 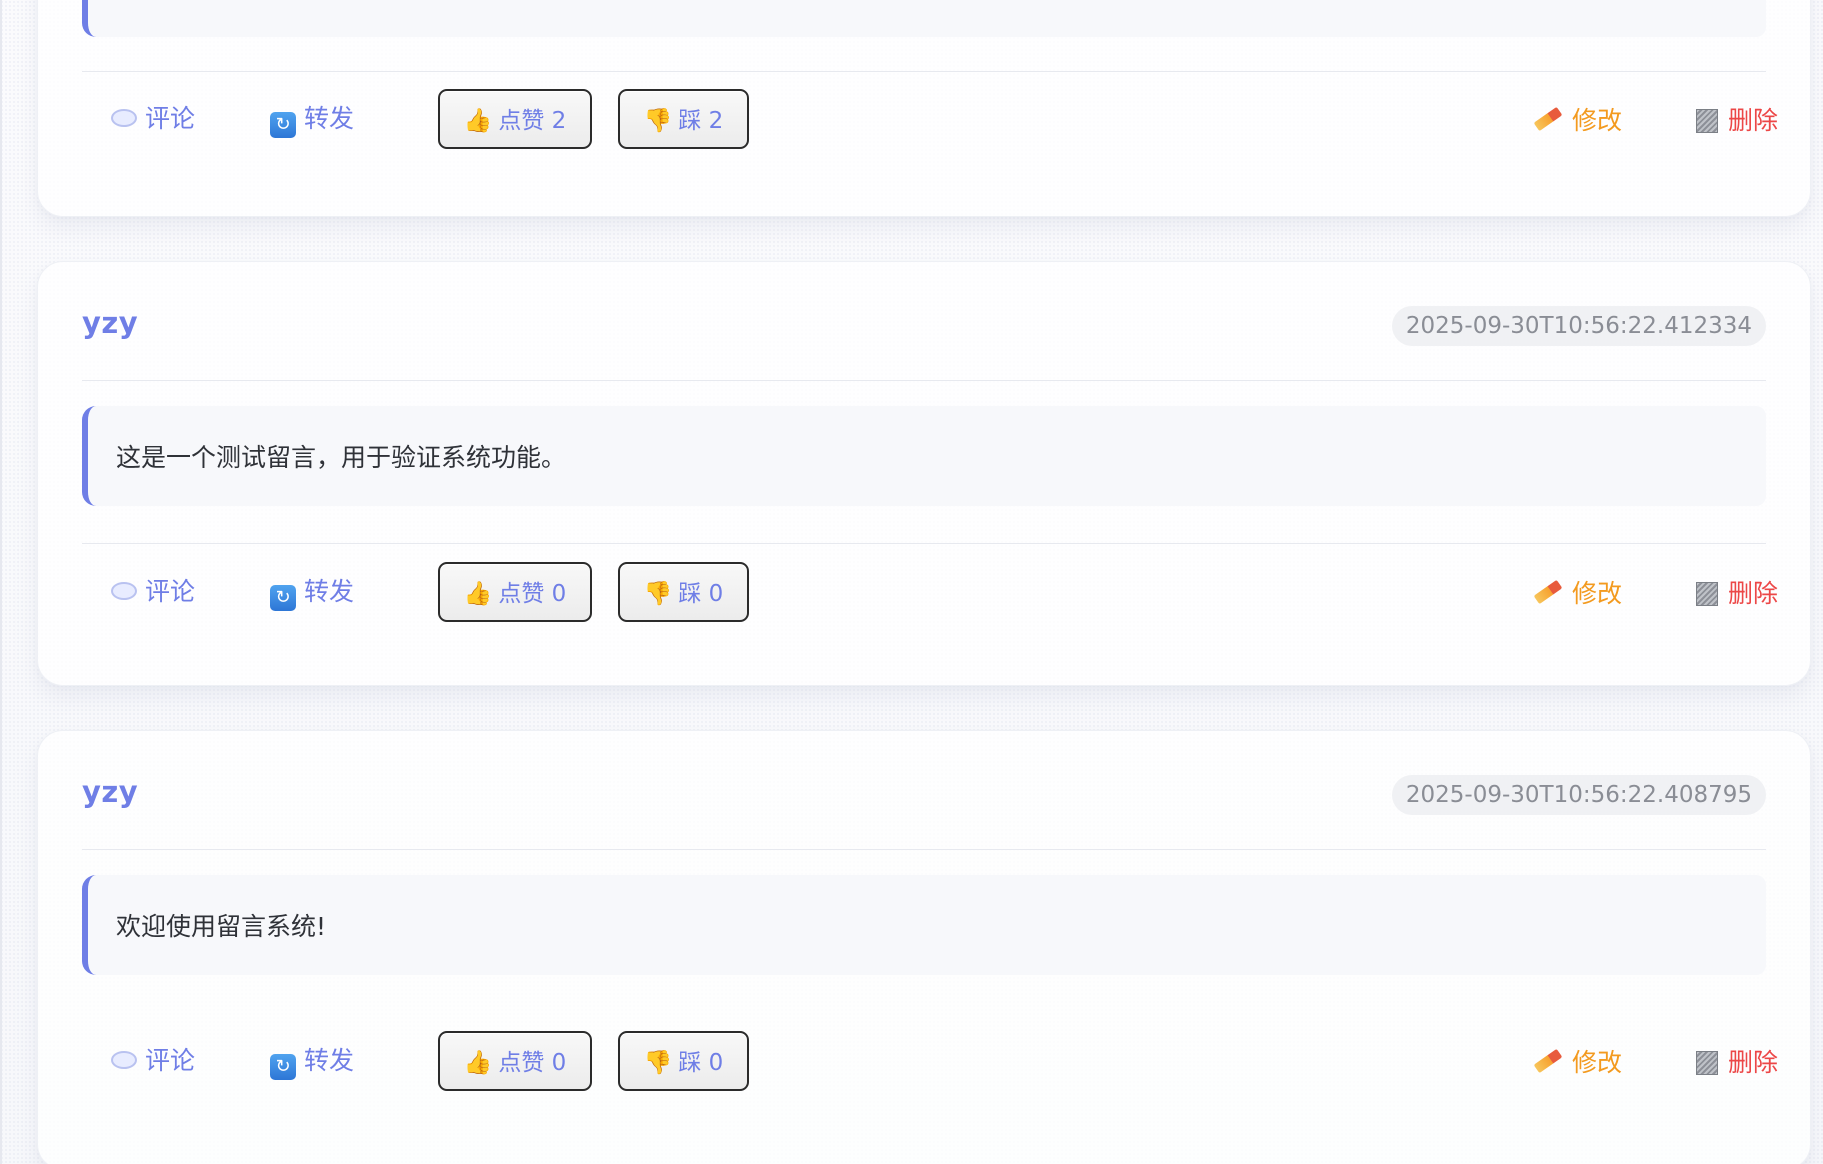 What do you see at coordinates (1578, 326) in the screenshot?
I see `timestamp-badge: 2025-09-30T10:56:22.412334` at bounding box center [1578, 326].